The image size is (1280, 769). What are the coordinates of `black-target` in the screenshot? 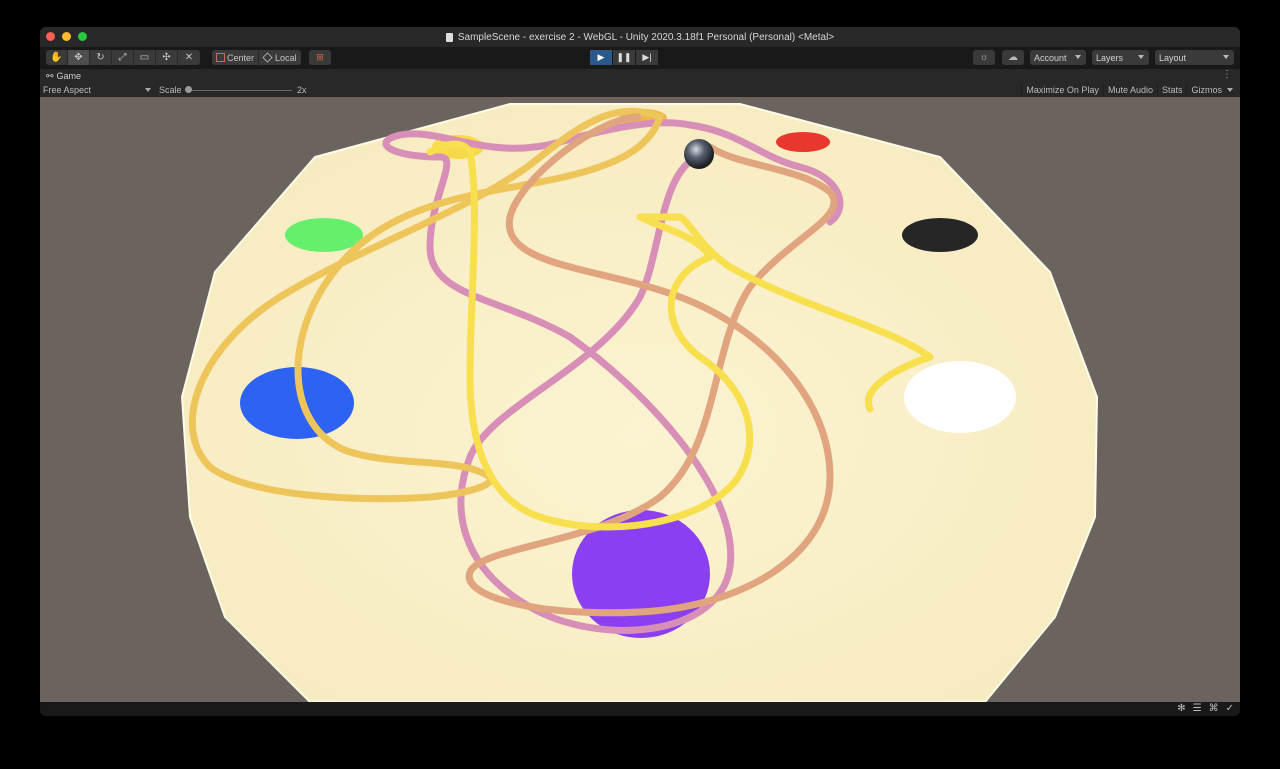 It's located at (940, 235).